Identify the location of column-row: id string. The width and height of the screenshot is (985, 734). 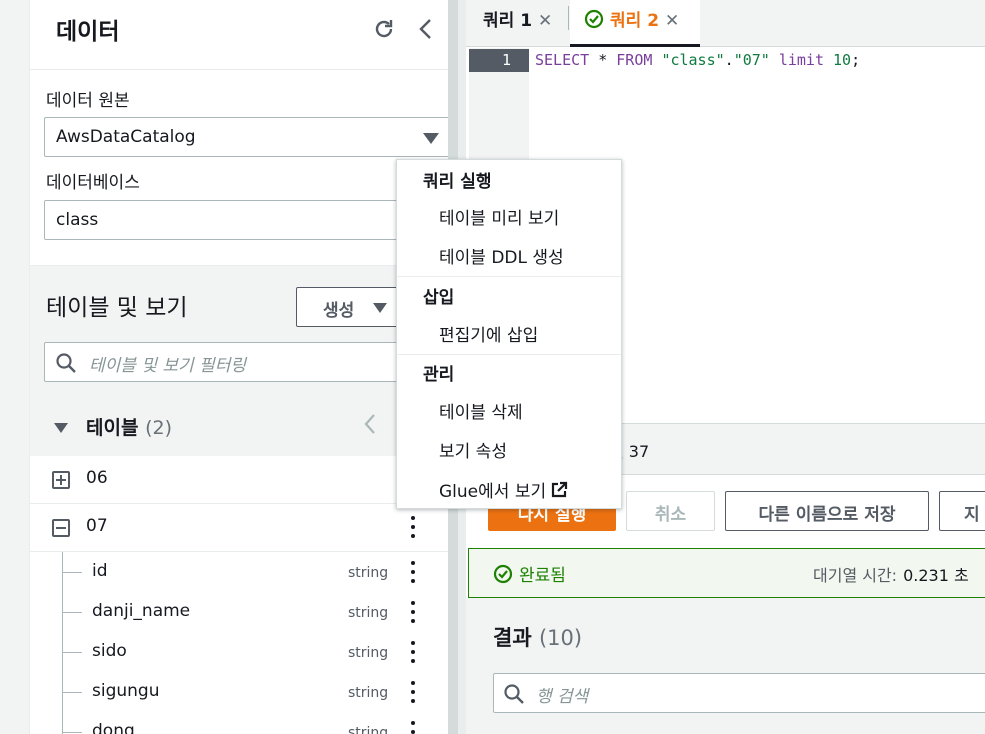
(239, 572).